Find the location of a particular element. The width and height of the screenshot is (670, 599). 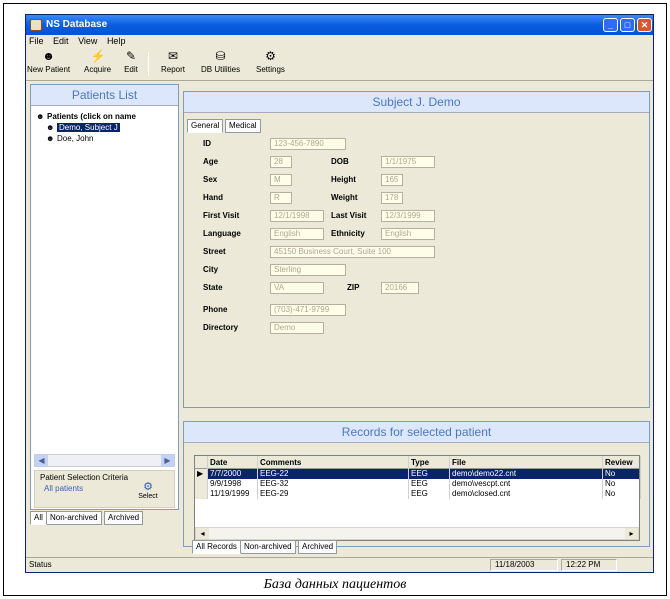

cell-review: No is located at coordinates (622, 474).